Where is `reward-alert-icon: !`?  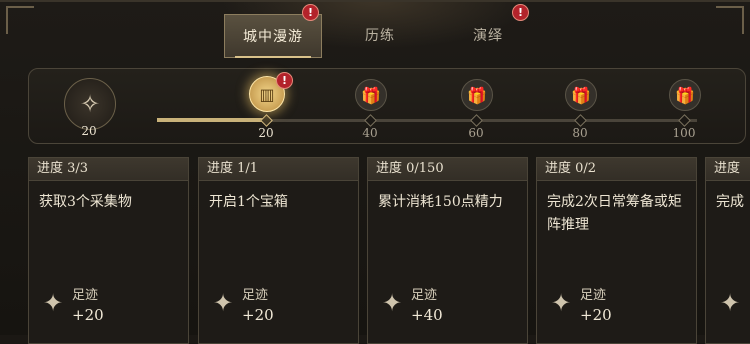
reward-alert-icon: ! is located at coordinates (284, 80).